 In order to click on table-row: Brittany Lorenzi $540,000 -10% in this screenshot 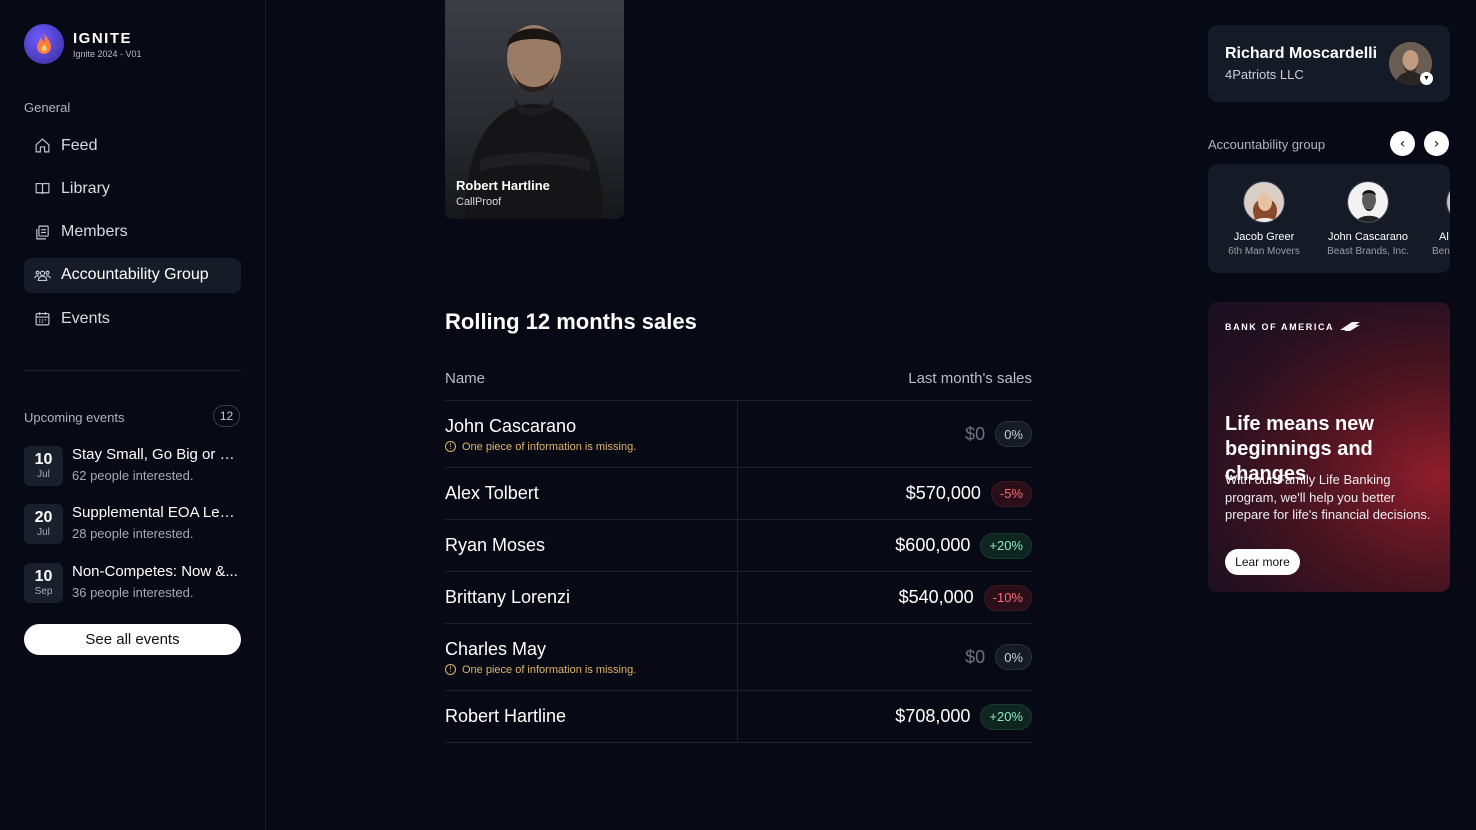, I will do `click(738, 598)`.